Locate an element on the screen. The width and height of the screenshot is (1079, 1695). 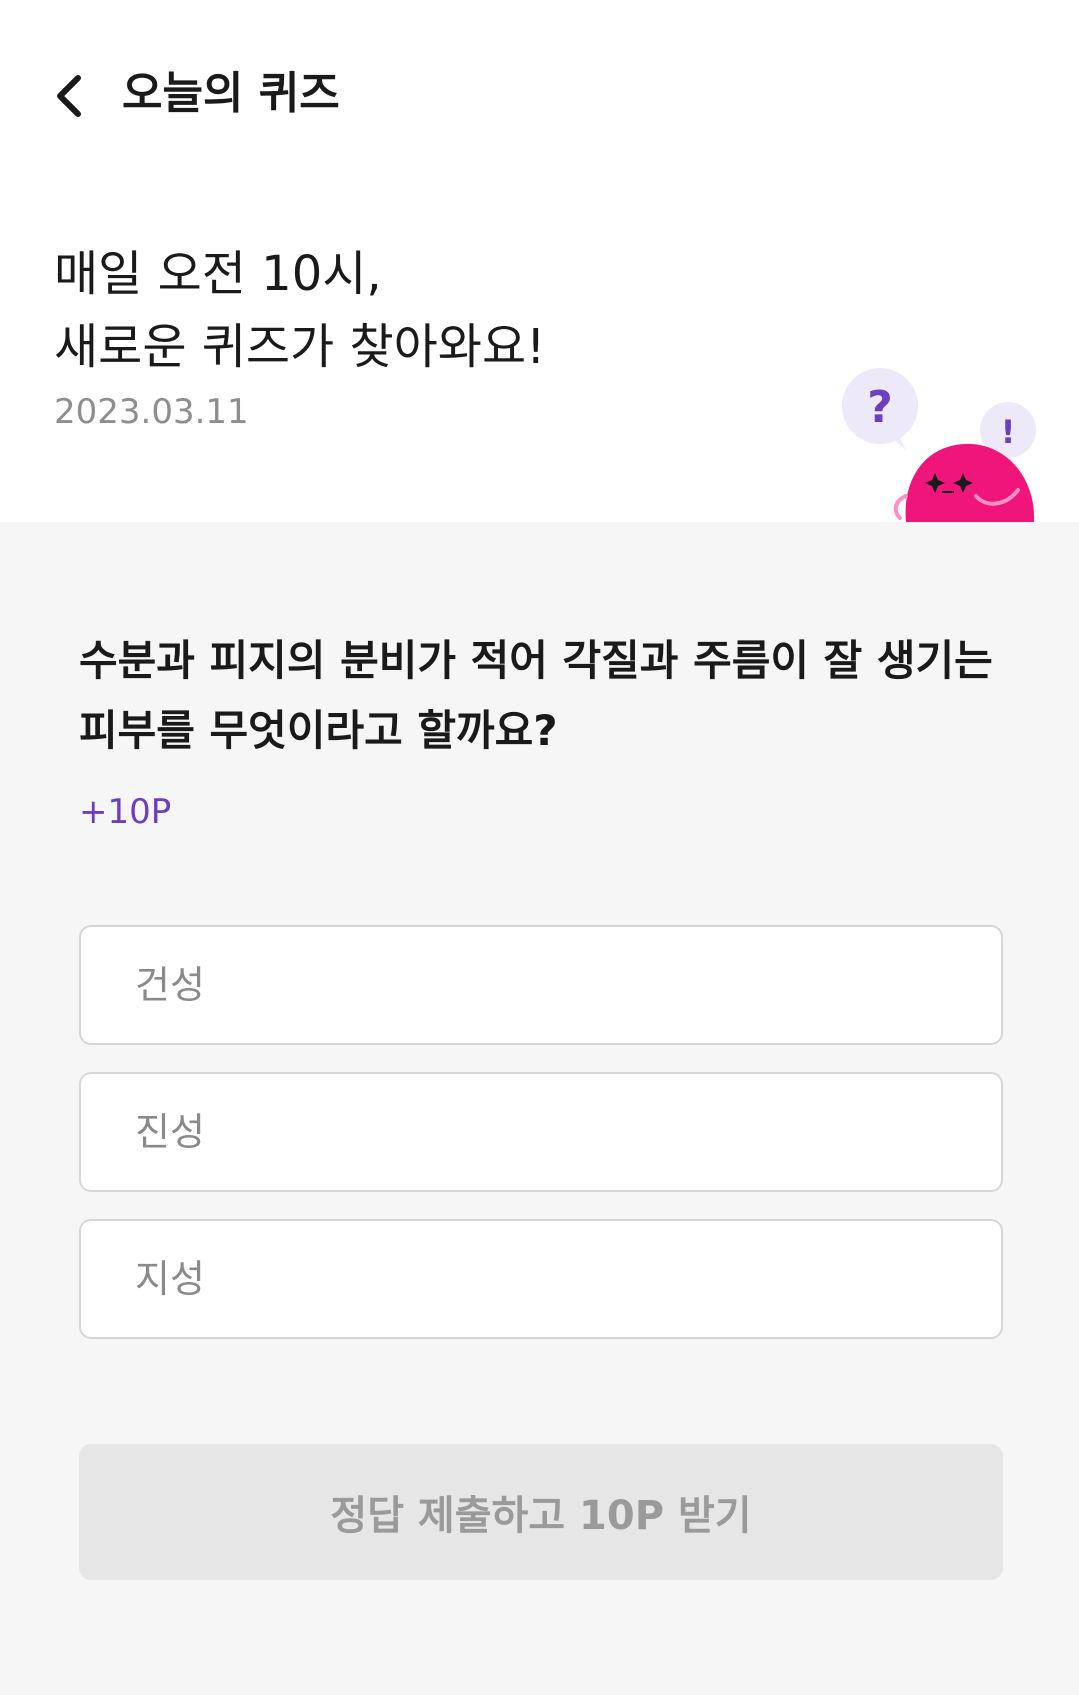
back-button is located at coordinates (68, 96).